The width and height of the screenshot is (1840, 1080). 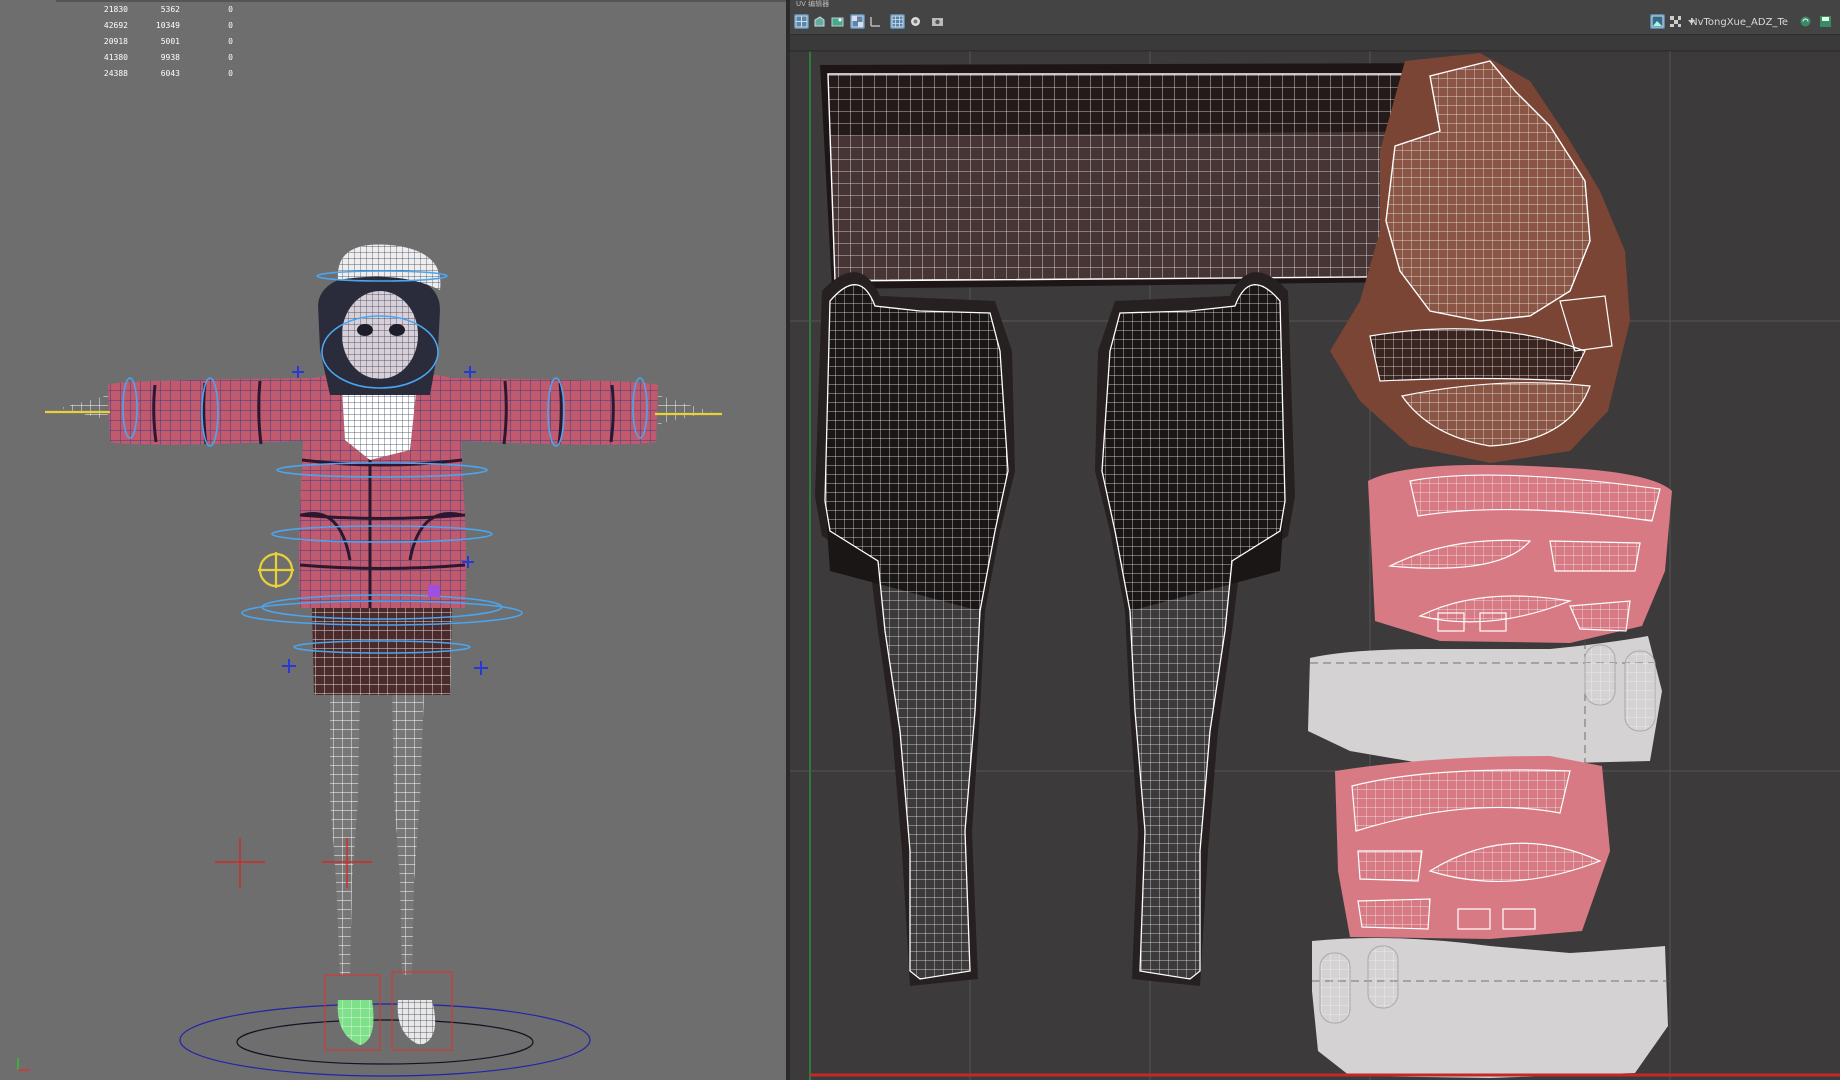 What do you see at coordinates (875, 21) in the screenshot?
I see `snap-icon` at bounding box center [875, 21].